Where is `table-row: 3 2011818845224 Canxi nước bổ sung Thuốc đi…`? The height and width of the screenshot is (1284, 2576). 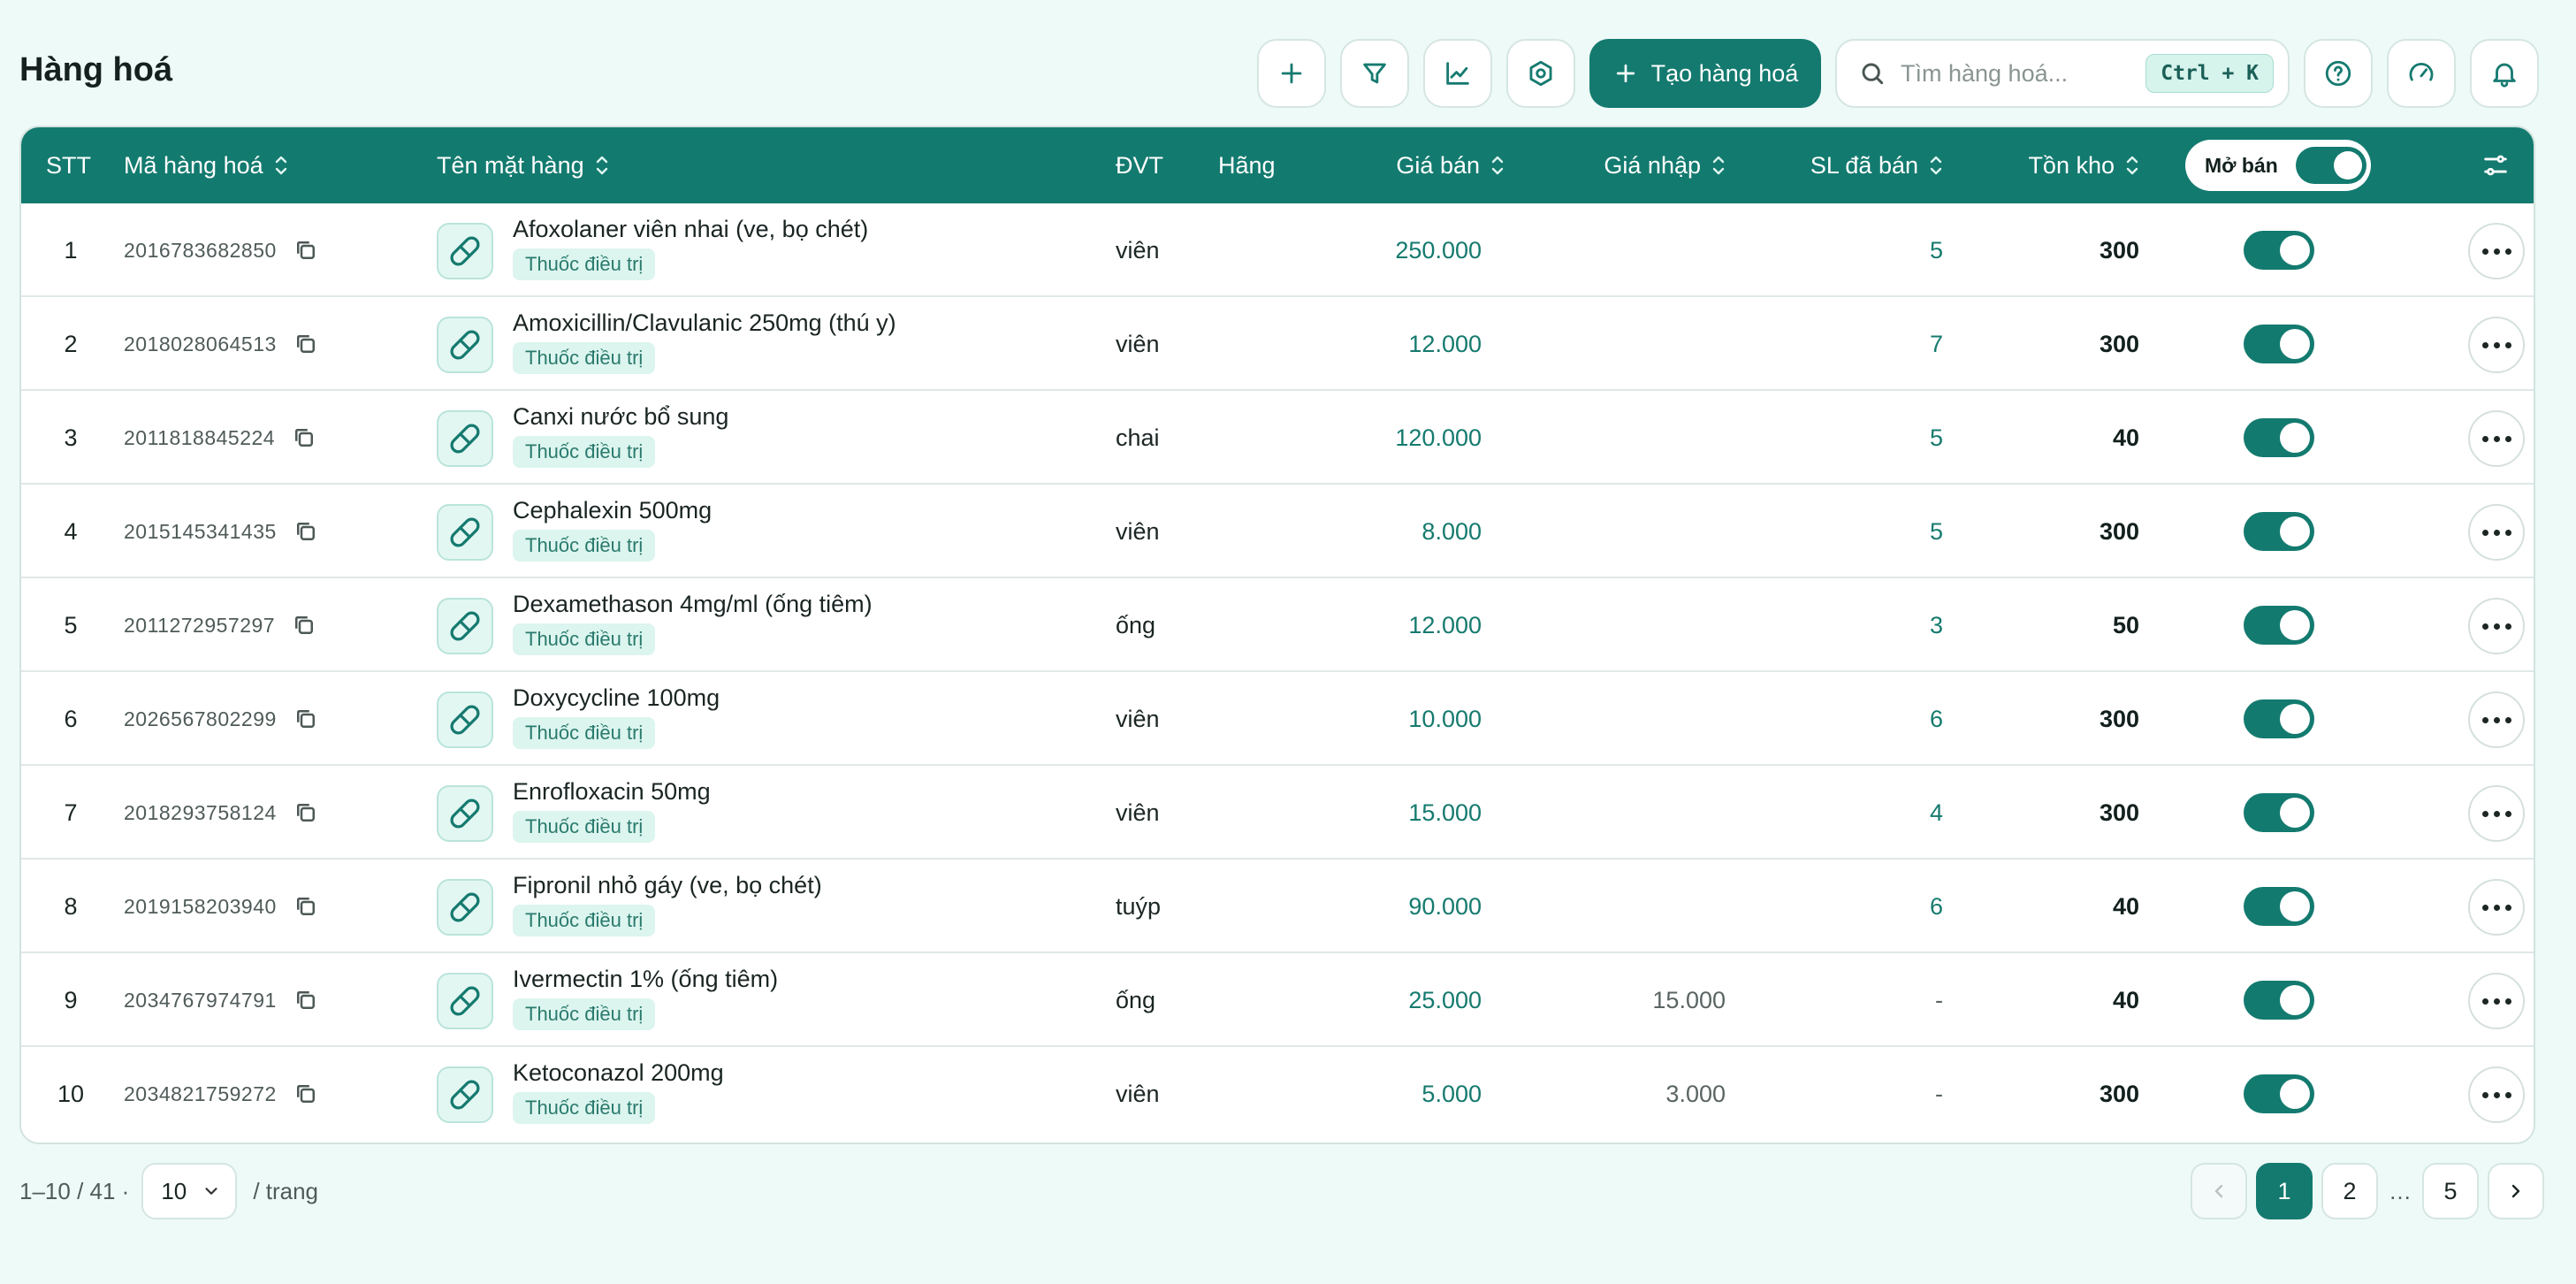
table-row: 3 2011818845224 Canxi nước bổ sung Thuốc đi… is located at coordinates (1277, 438).